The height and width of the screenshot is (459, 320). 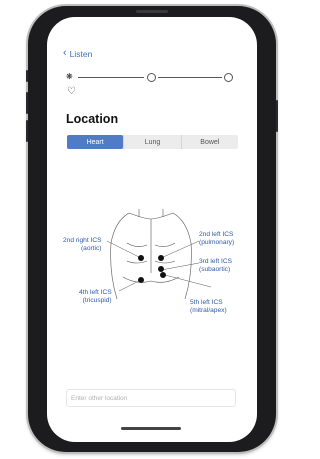 I want to click on segment-lung: Lung, so click(x=151, y=142).